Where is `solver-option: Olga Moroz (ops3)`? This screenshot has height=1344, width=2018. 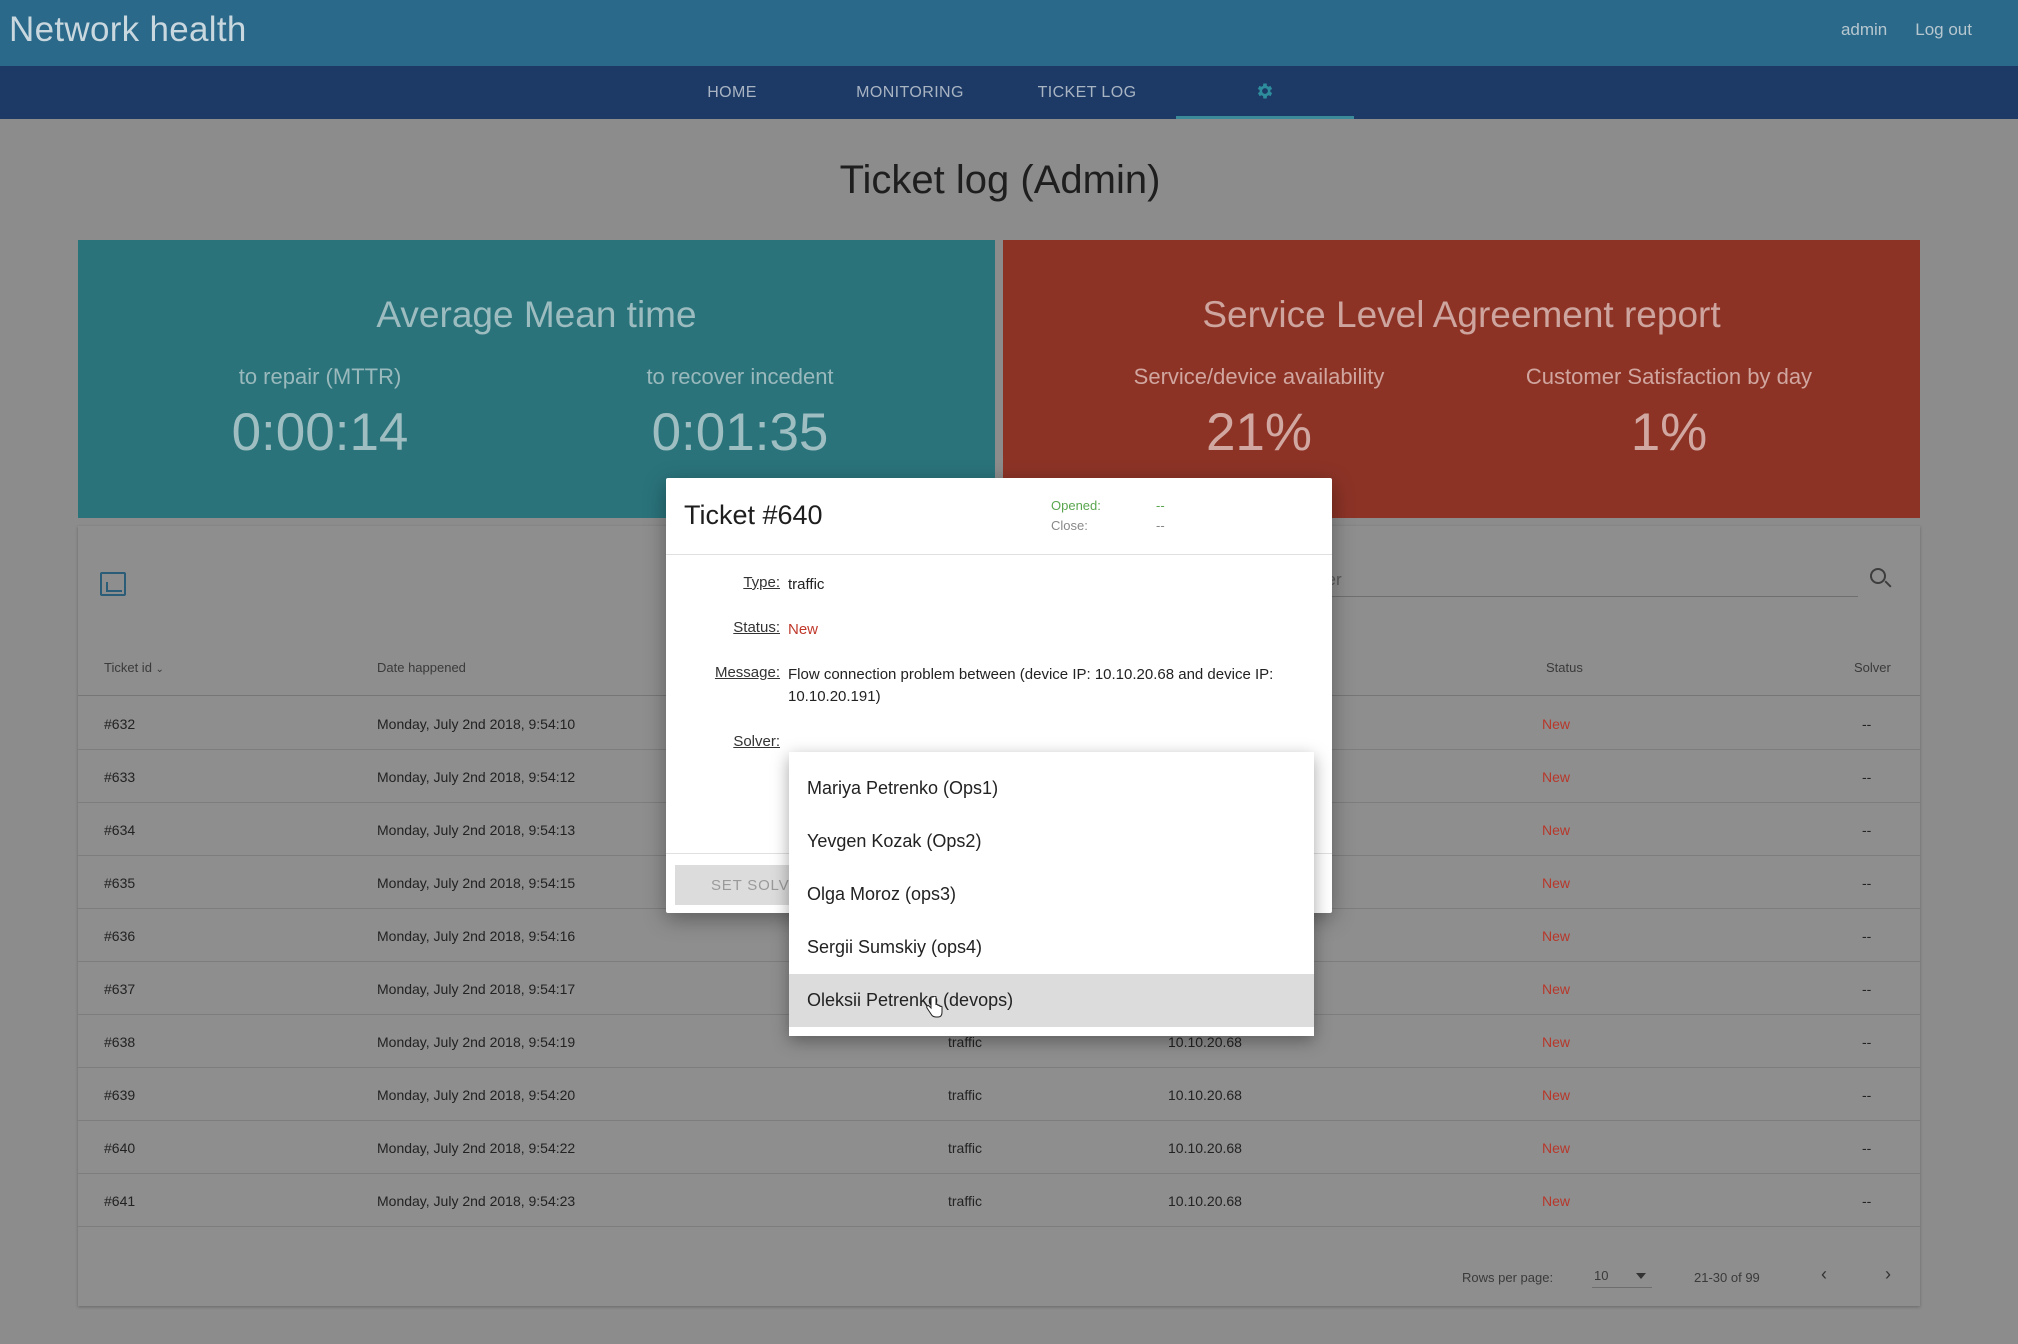
solver-option: Olga Moroz (ops3) is located at coordinates (1051, 894).